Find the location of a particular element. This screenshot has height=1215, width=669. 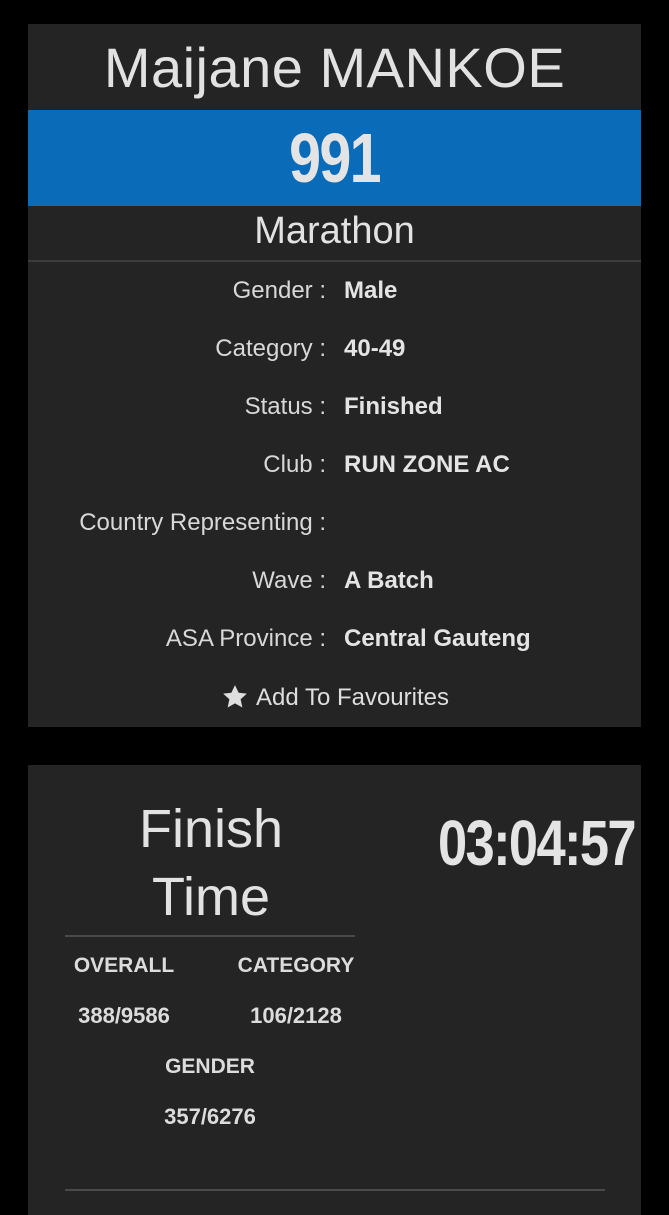

add-to-favourites-label: Add To Favourites is located at coordinates (352, 697).